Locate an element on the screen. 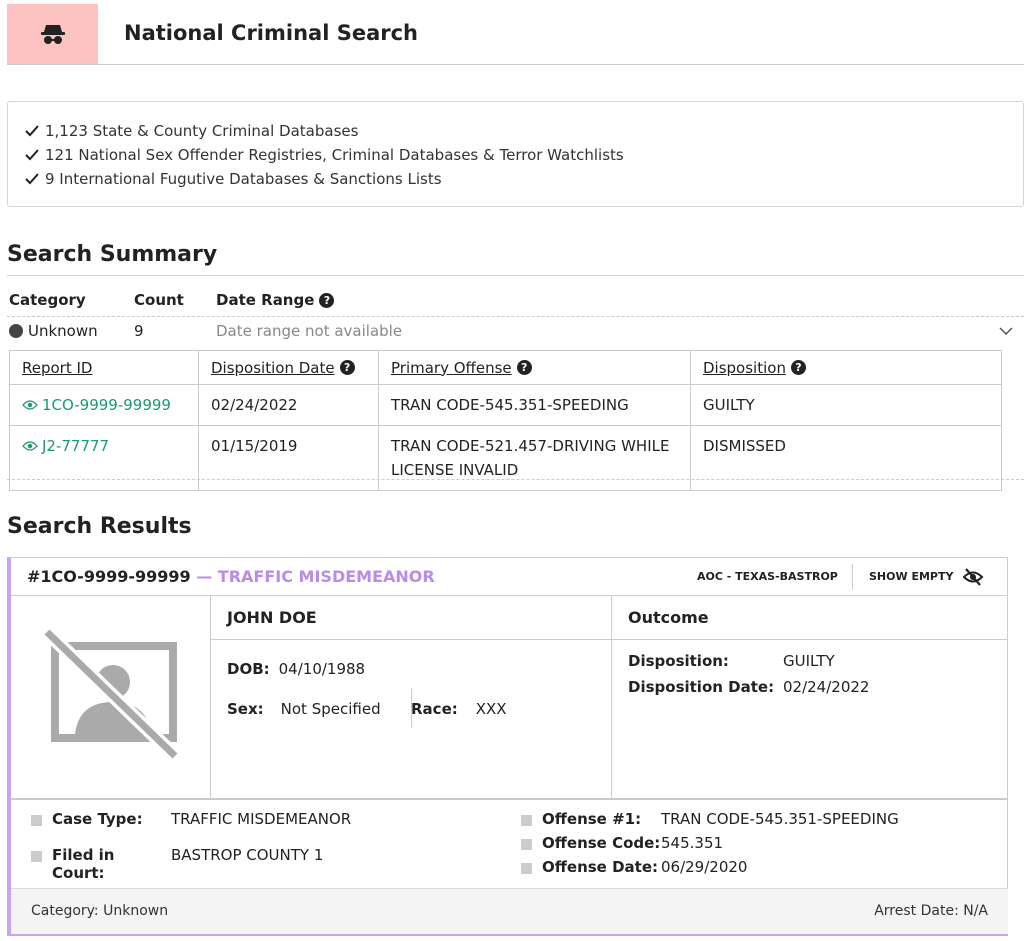 This screenshot has height=941, width=1034. offense-code-field: Offense Code: 545.351 is located at coordinates (622, 843).